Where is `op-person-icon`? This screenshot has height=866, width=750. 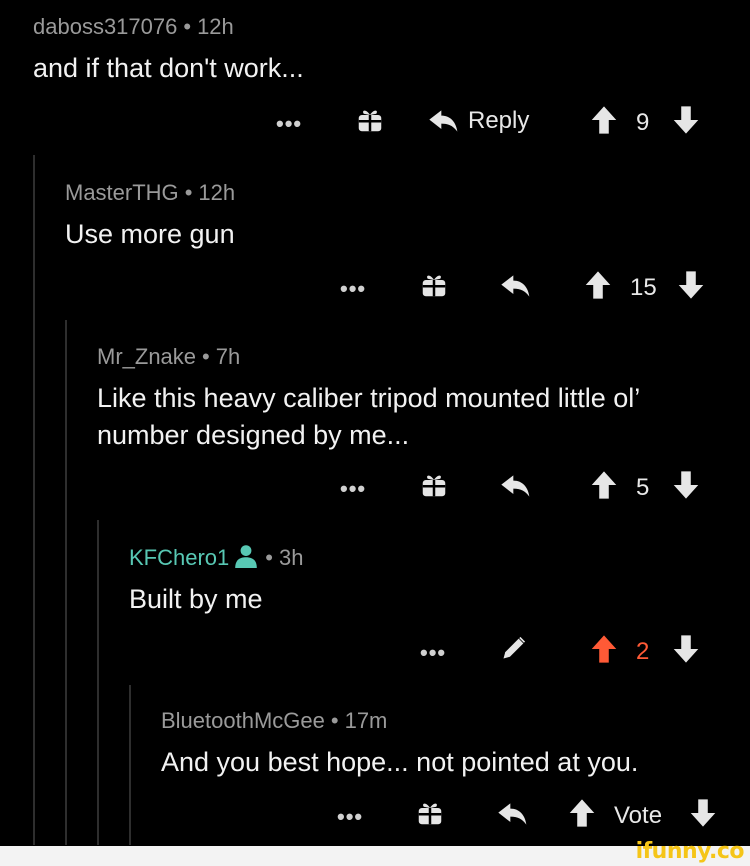 op-person-icon is located at coordinates (246, 556).